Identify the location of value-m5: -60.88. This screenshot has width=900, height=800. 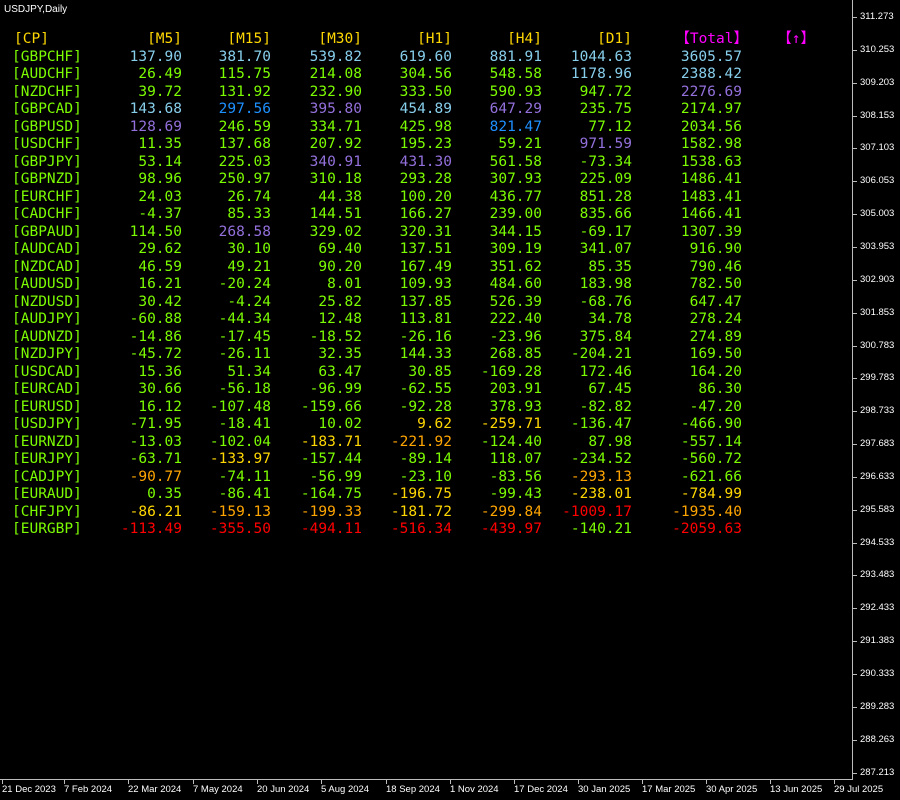
(155, 319).